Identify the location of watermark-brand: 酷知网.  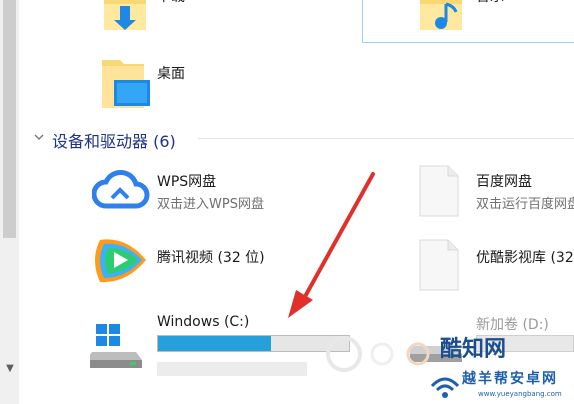
(473, 349).